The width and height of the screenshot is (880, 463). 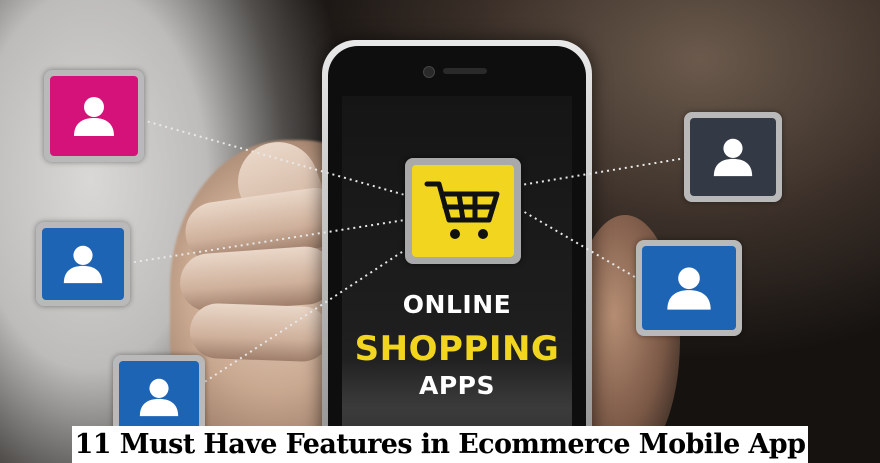 What do you see at coordinates (603, 171) in the screenshot?
I see `line-to-dark-user` at bounding box center [603, 171].